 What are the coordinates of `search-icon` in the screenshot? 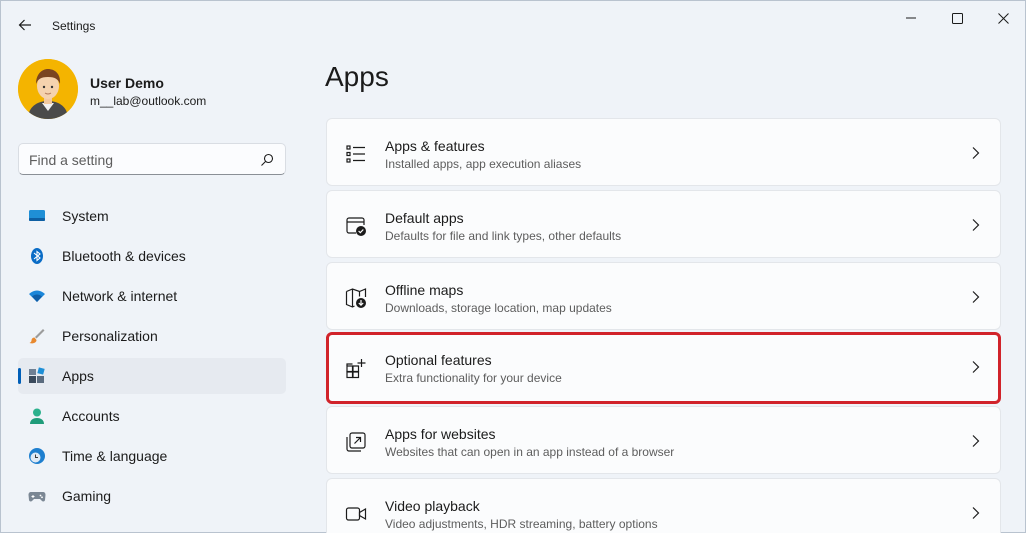 It's located at (267, 160).